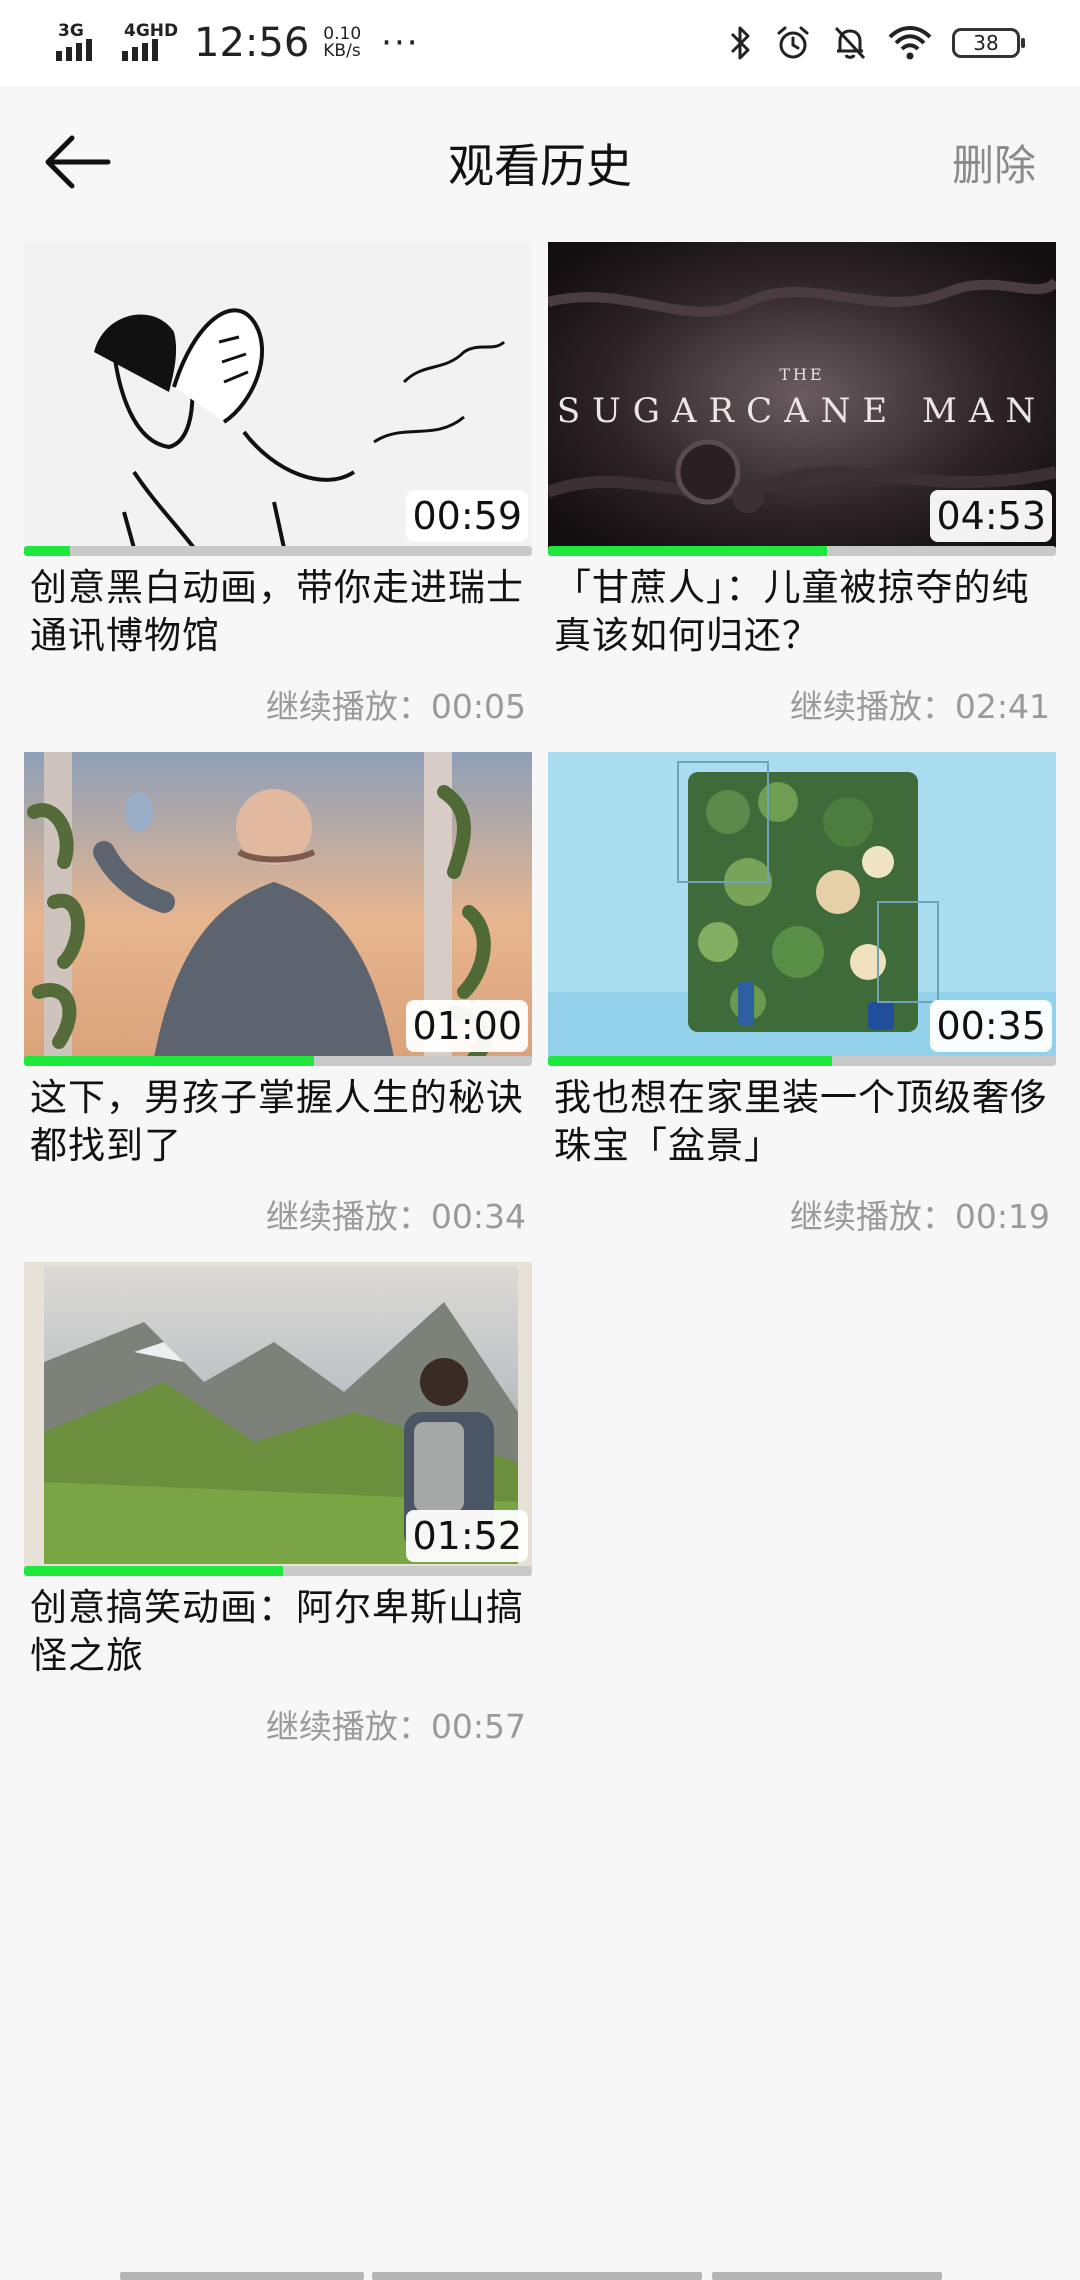  I want to click on thumb-text-small: THE, so click(801, 374).